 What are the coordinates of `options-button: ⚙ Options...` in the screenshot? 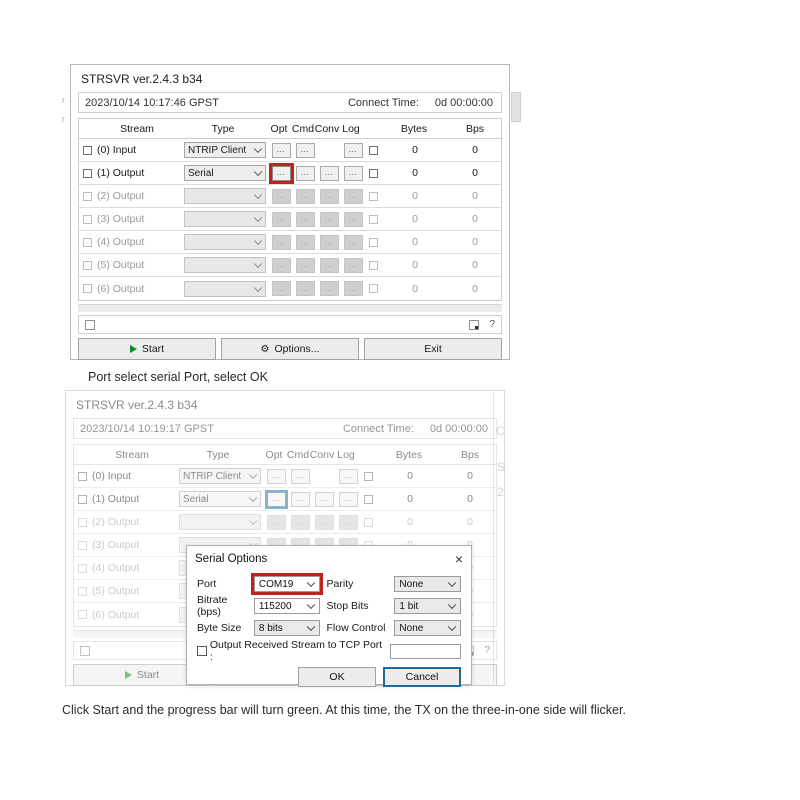 It's located at (290, 349).